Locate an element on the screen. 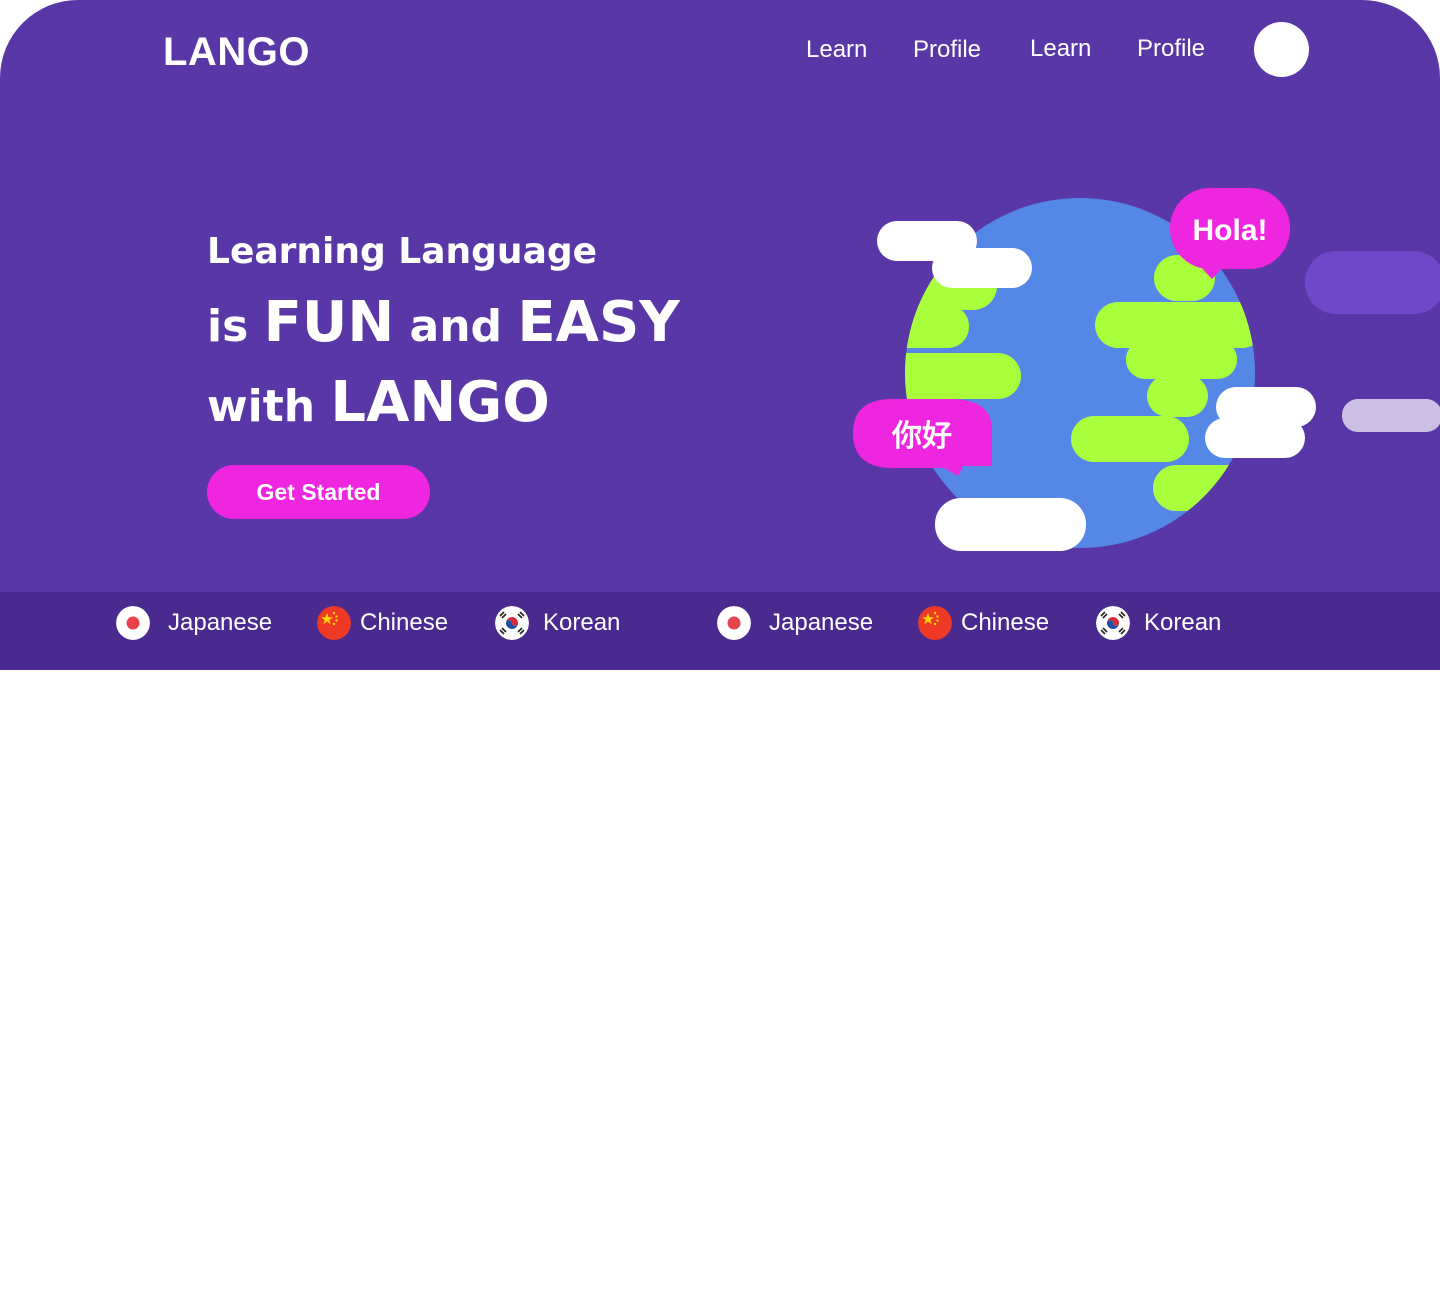  bubble-nihao-text: 你好 is located at coordinates (921, 436).